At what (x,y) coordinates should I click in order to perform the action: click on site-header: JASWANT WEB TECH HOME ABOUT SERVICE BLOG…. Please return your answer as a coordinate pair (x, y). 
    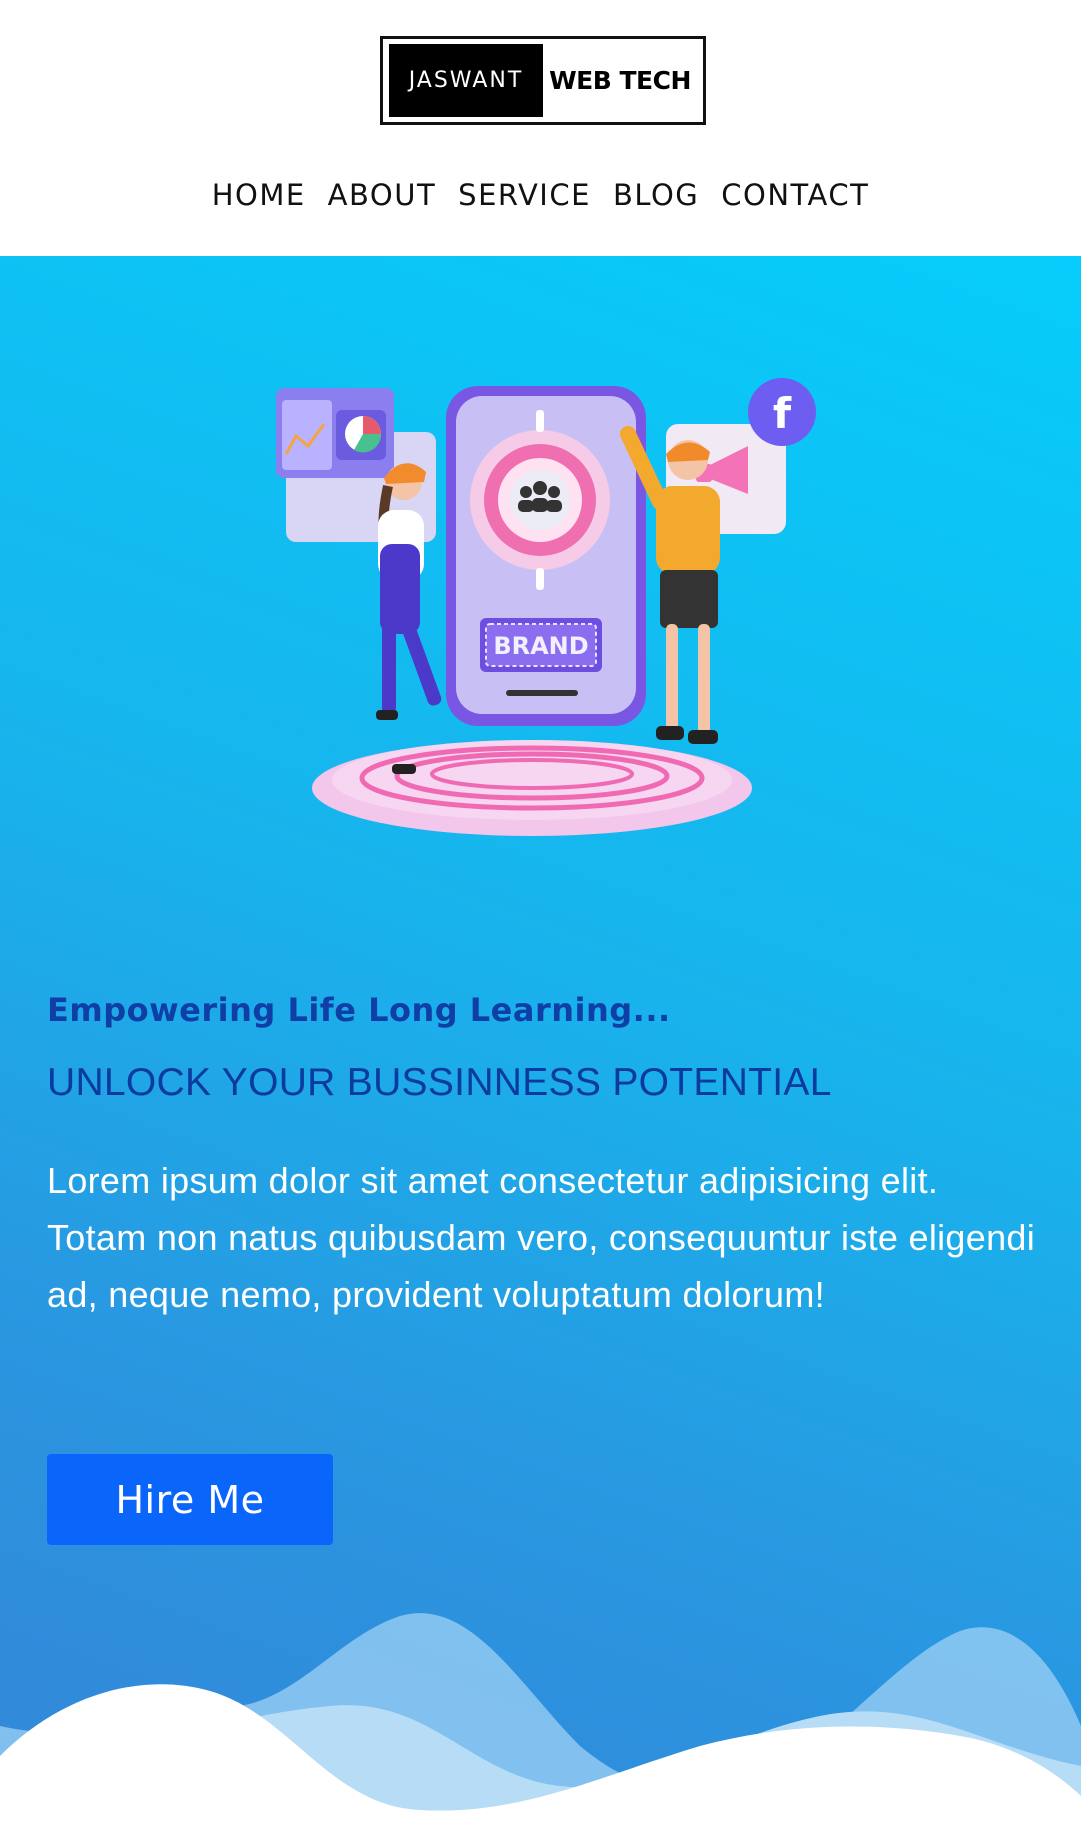
    Looking at the image, I should click on (540, 128).